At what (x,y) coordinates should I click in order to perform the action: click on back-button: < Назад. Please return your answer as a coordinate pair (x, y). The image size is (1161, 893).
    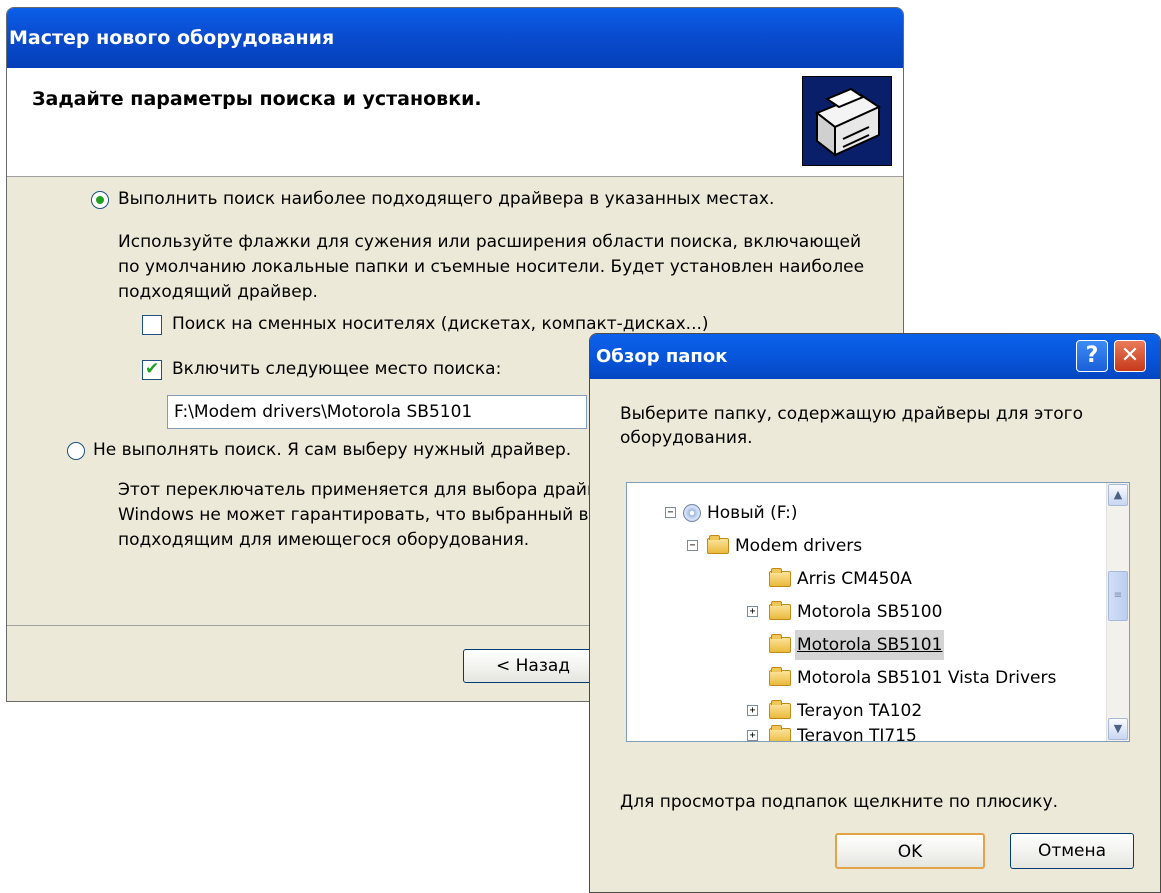
    Looking at the image, I should click on (533, 666).